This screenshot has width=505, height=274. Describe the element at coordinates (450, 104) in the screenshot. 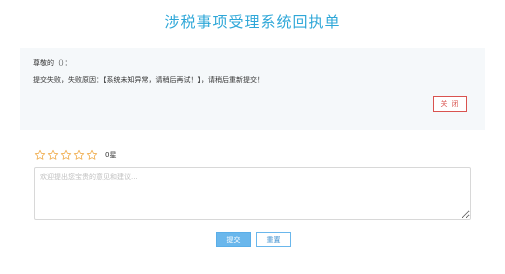

I see `close-button: 关 闭` at that location.